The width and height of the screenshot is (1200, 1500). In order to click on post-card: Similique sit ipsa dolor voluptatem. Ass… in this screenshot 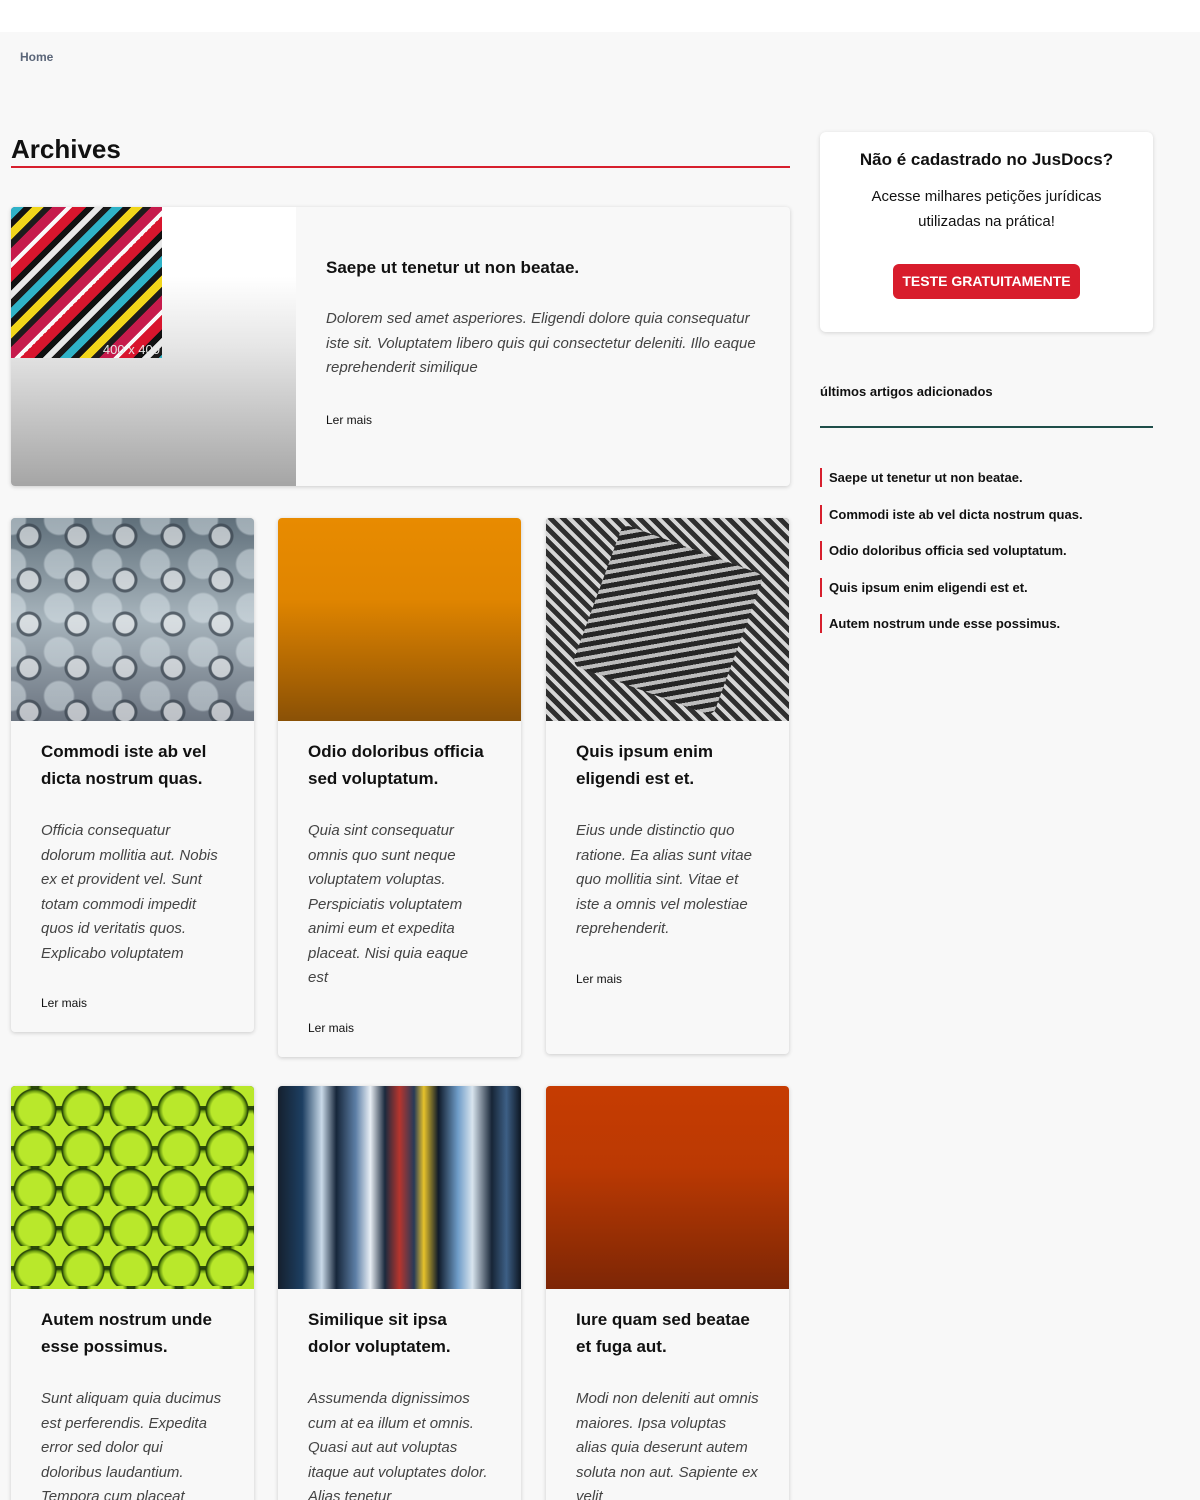, I will do `click(399, 1293)`.